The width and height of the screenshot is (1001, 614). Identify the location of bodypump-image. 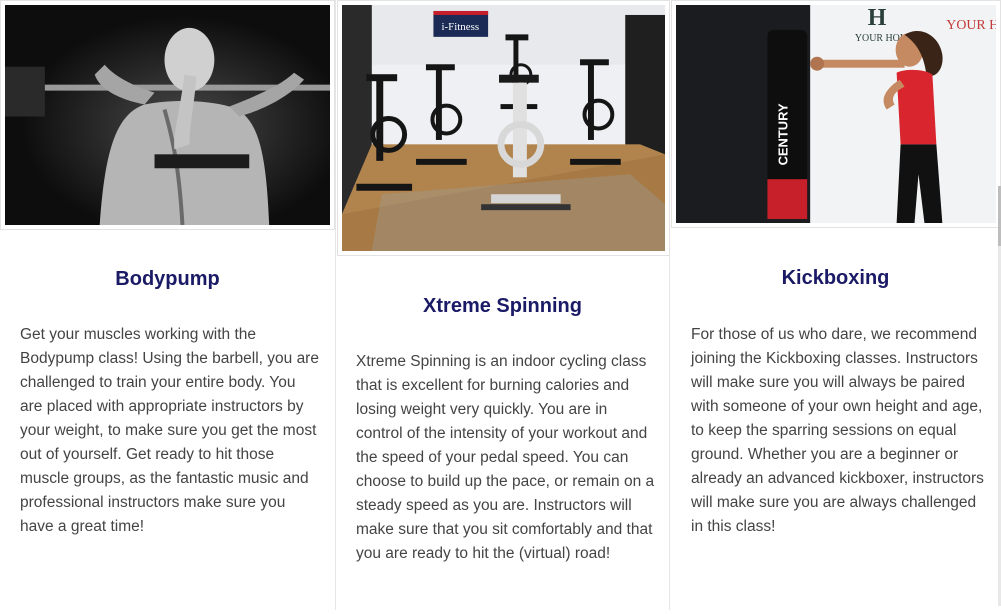
(167, 115).